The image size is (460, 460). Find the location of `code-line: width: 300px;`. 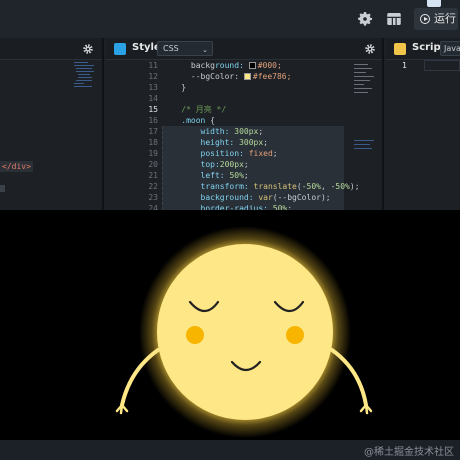

code-line: width: 300px; is located at coordinates (213, 131).